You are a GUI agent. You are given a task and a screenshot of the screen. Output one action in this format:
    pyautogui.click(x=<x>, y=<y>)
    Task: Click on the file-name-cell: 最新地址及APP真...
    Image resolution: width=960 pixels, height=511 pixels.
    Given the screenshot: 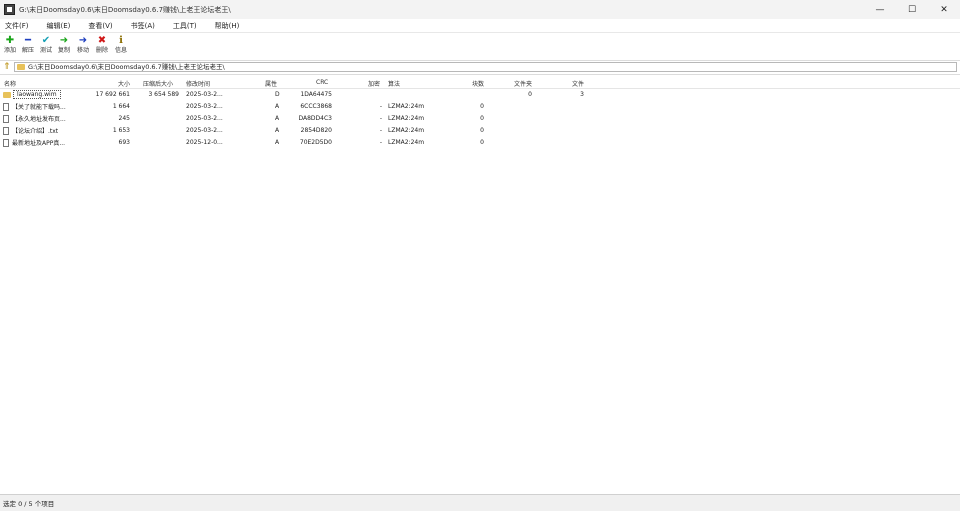 What is the action you would take?
    pyautogui.click(x=34, y=142)
    